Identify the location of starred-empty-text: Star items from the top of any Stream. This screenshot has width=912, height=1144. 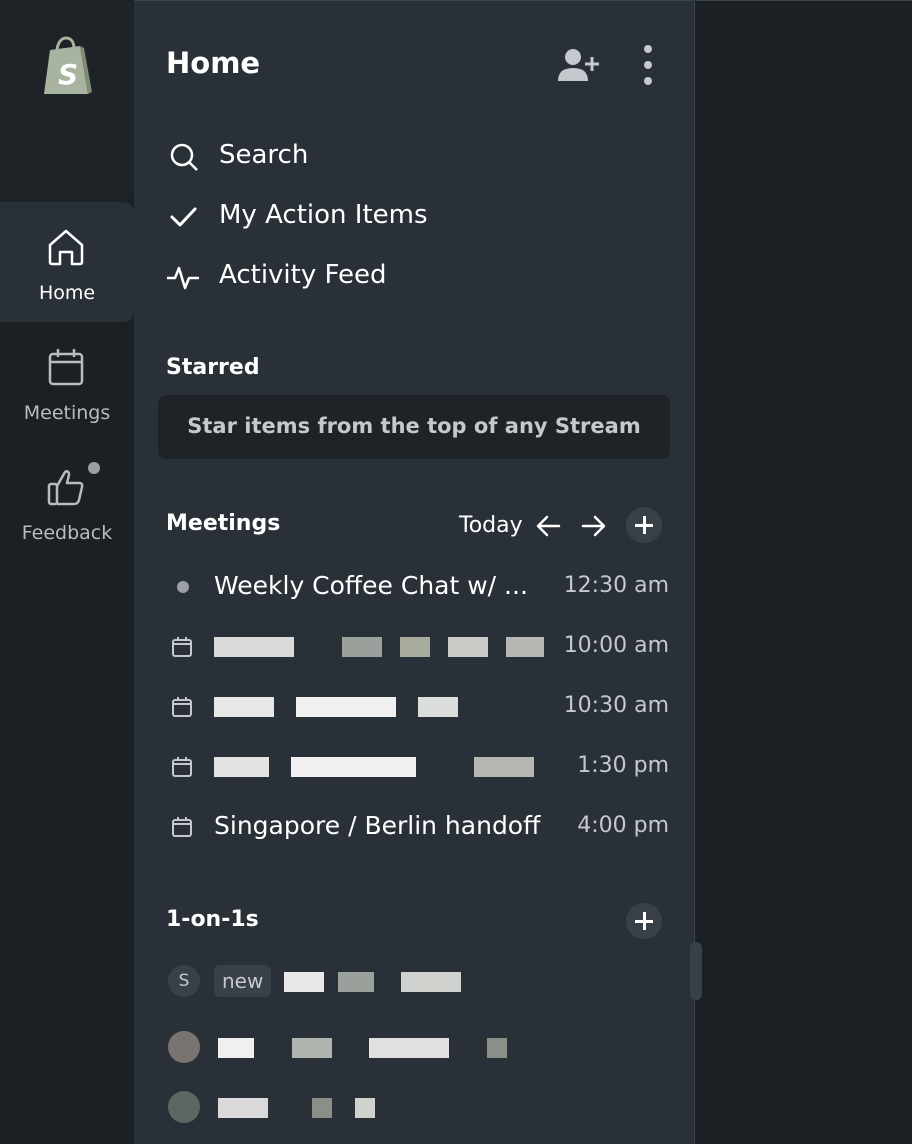
(414, 426).